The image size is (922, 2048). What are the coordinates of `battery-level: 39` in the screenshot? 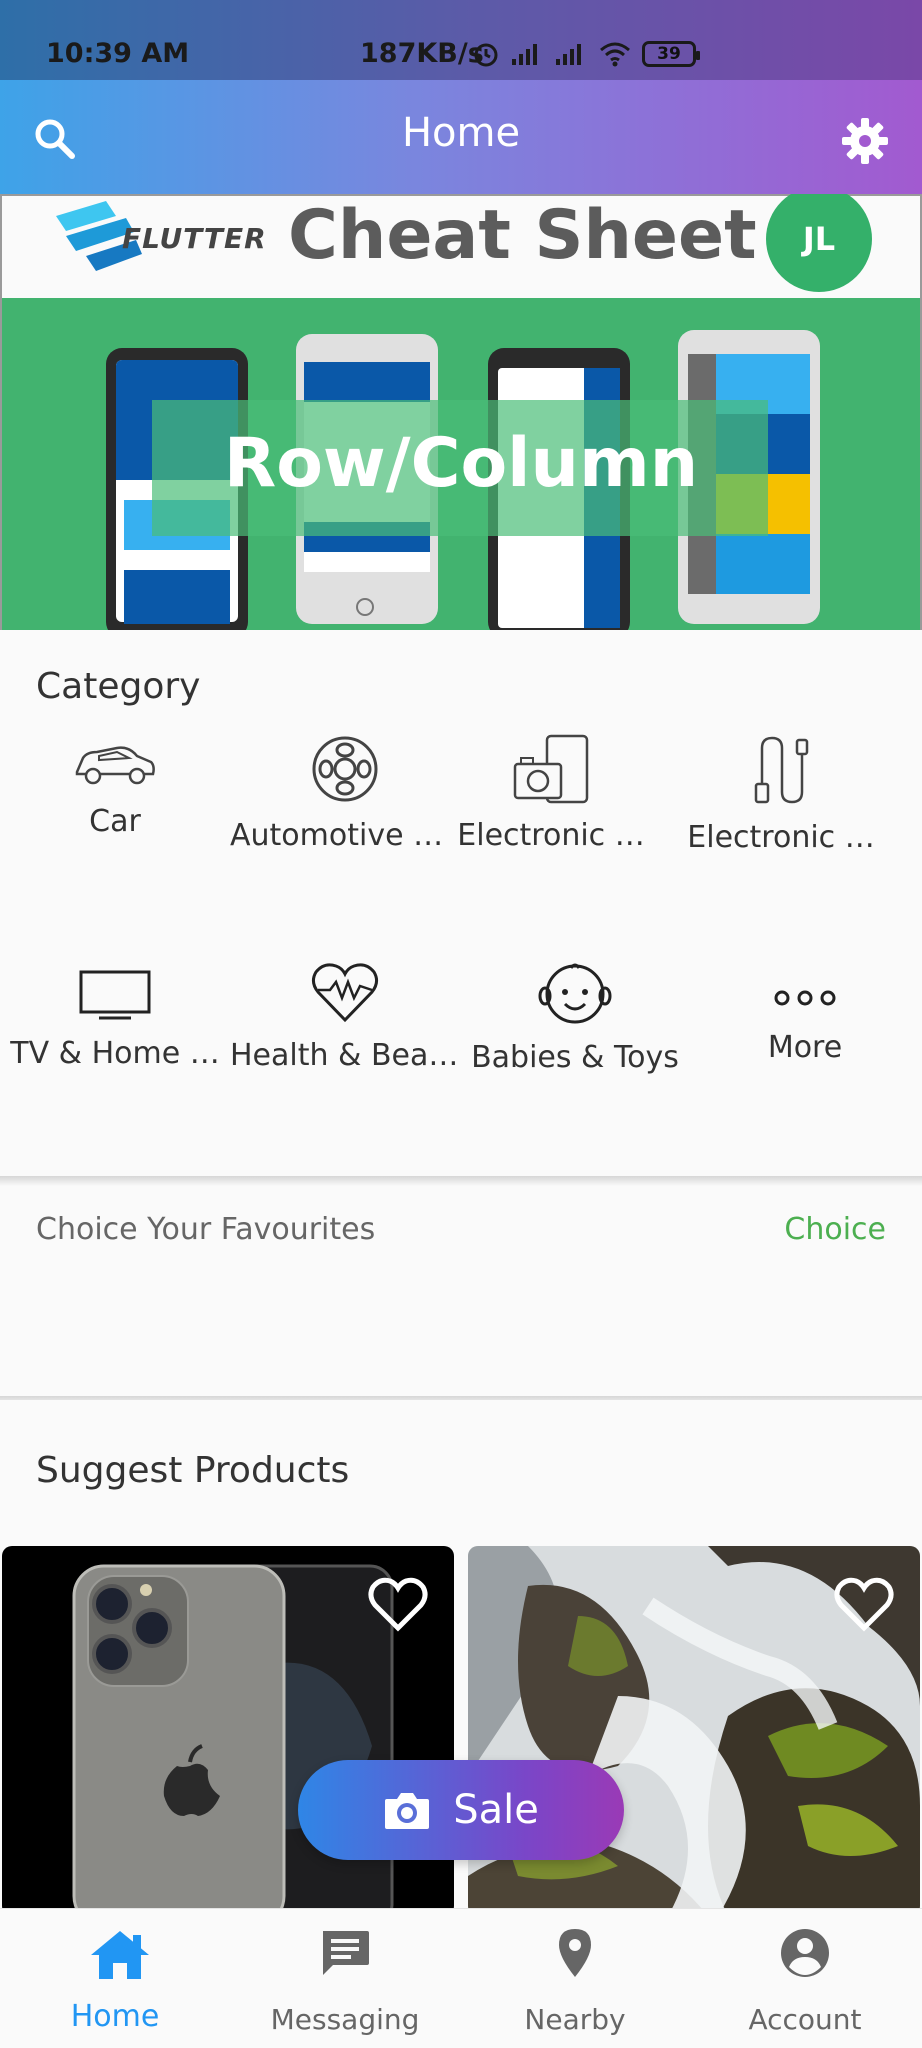 It's located at (669, 54).